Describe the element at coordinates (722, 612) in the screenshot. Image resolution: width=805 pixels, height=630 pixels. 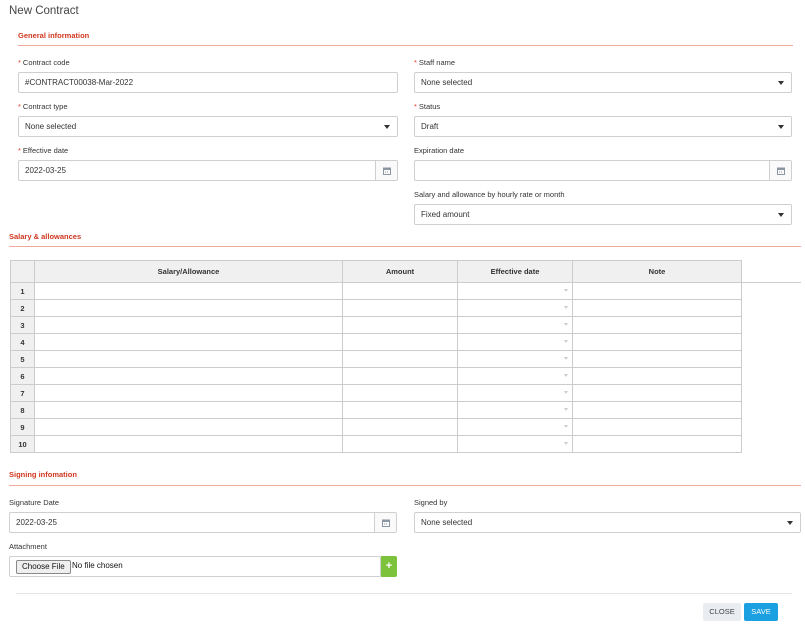
I see `close-button: CLOSE` at that location.